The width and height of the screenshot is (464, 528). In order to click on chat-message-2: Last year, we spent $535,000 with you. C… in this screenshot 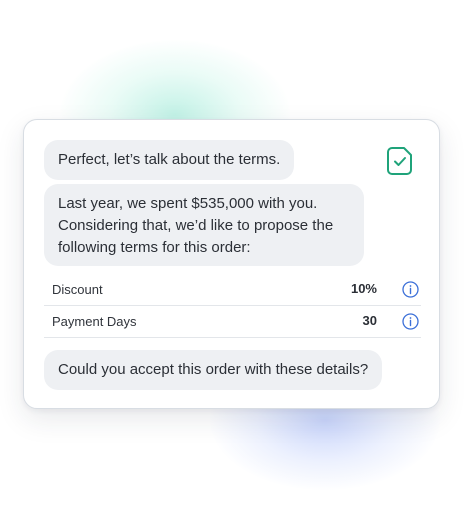, I will do `click(204, 225)`.